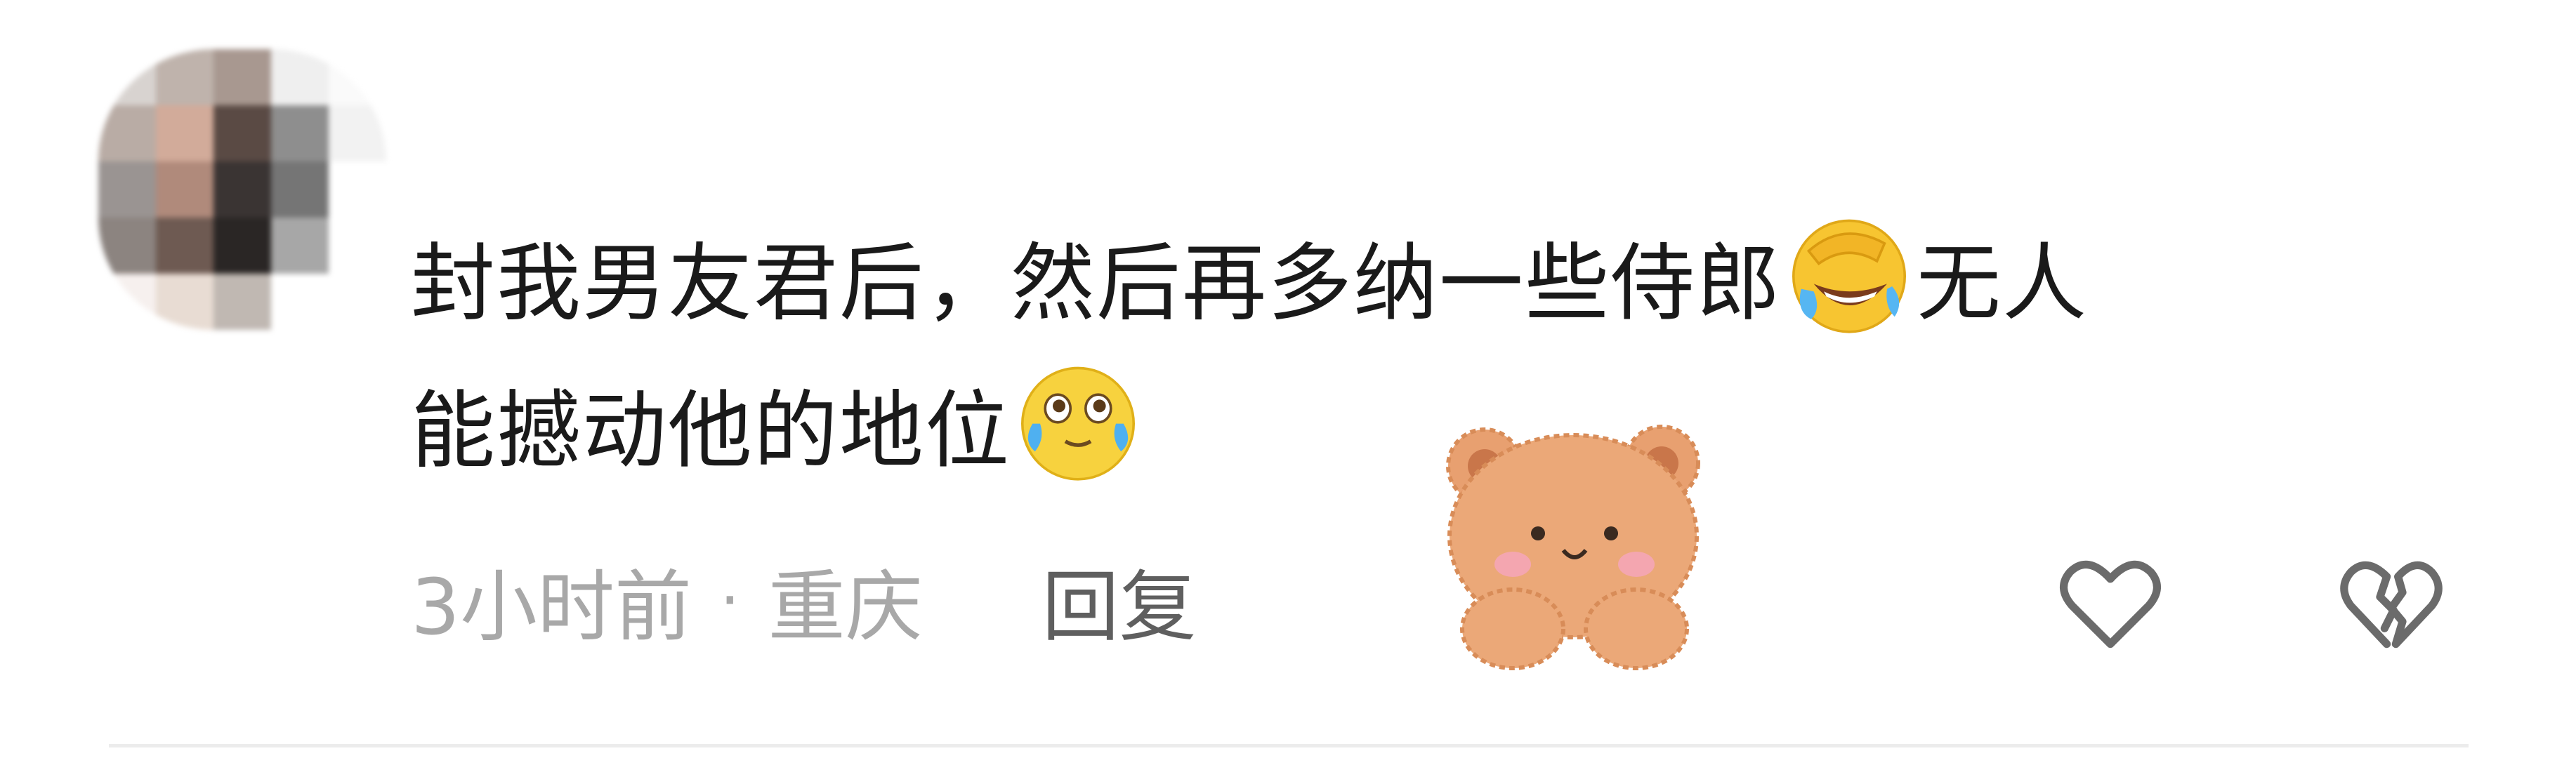  What do you see at coordinates (2002, 284) in the screenshot?
I see `comment-text-line1-end: 无人` at bounding box center [2002, 284].